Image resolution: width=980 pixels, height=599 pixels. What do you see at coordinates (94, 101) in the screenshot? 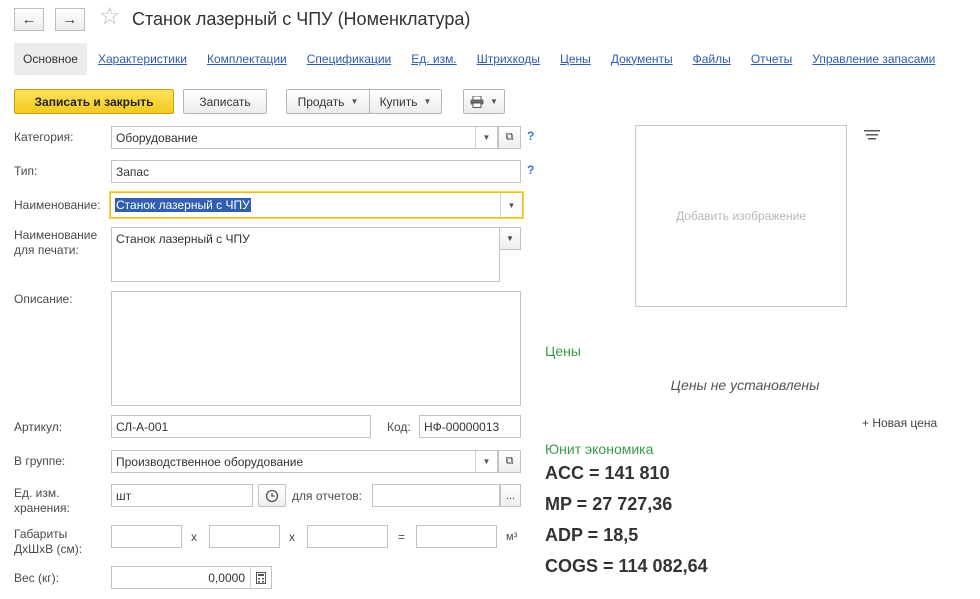
I see `save-and-close-button: Записать и закрыть` at bounding box center [94, 101].